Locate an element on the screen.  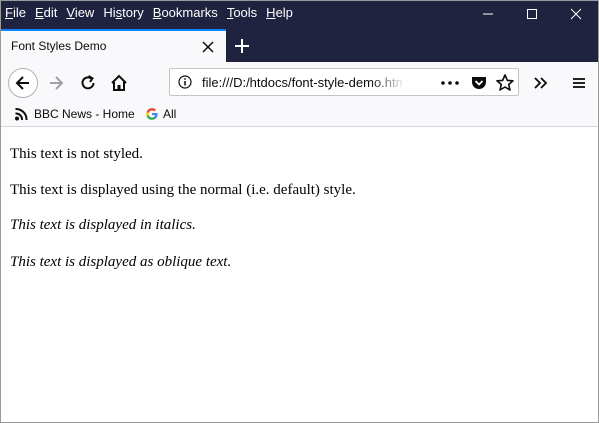
menu-help-label: elp is located at coordinates (284, 12).